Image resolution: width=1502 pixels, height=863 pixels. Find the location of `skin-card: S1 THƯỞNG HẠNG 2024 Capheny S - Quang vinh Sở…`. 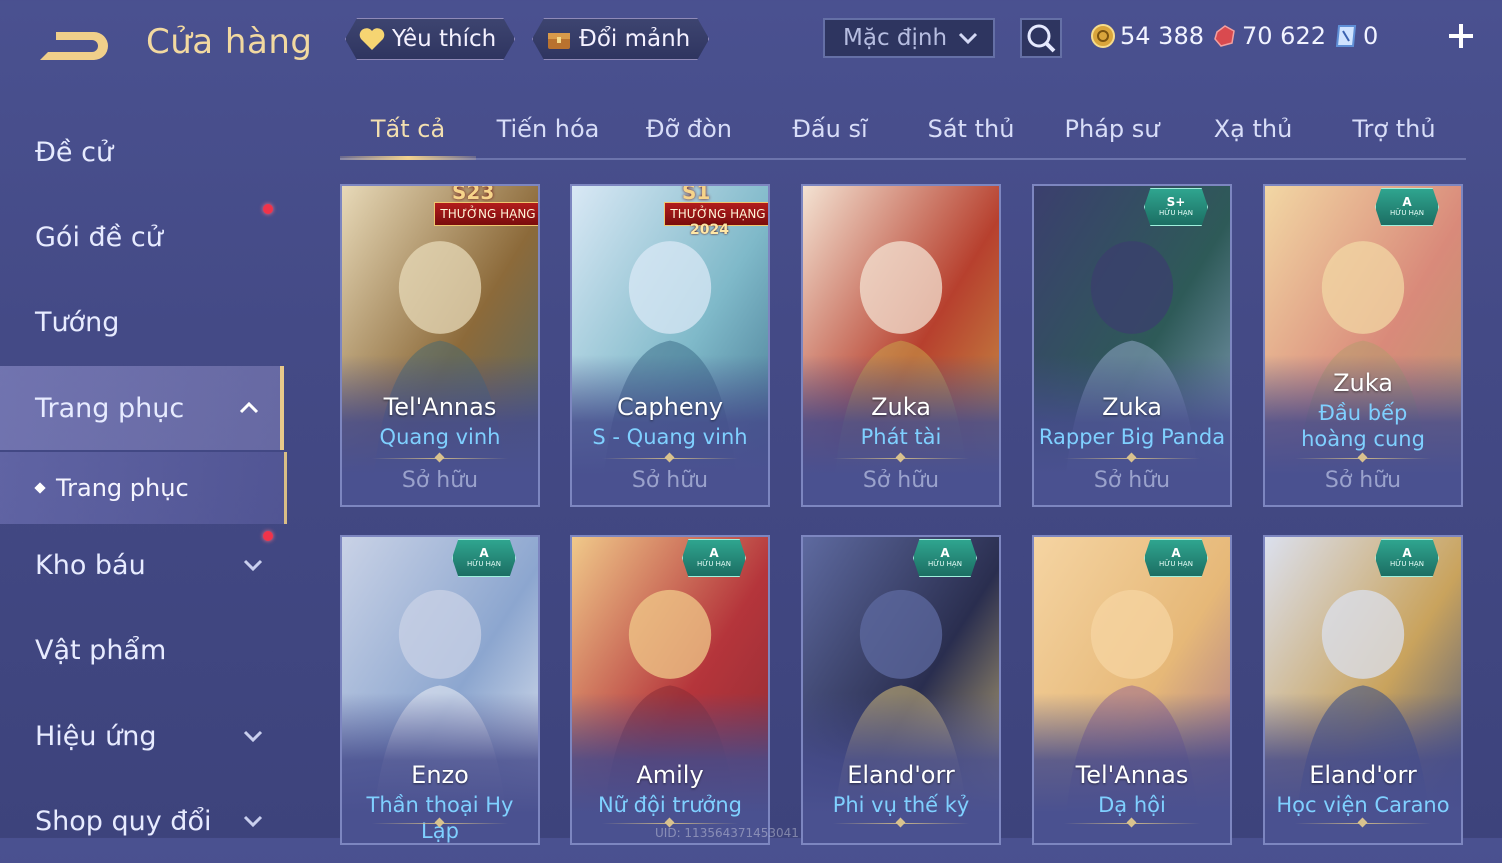

skin-card: S1 THƯỞNG HẠNG 2024 Capheny S - Quang vinh Sở… is located at coordinates (670, 345).